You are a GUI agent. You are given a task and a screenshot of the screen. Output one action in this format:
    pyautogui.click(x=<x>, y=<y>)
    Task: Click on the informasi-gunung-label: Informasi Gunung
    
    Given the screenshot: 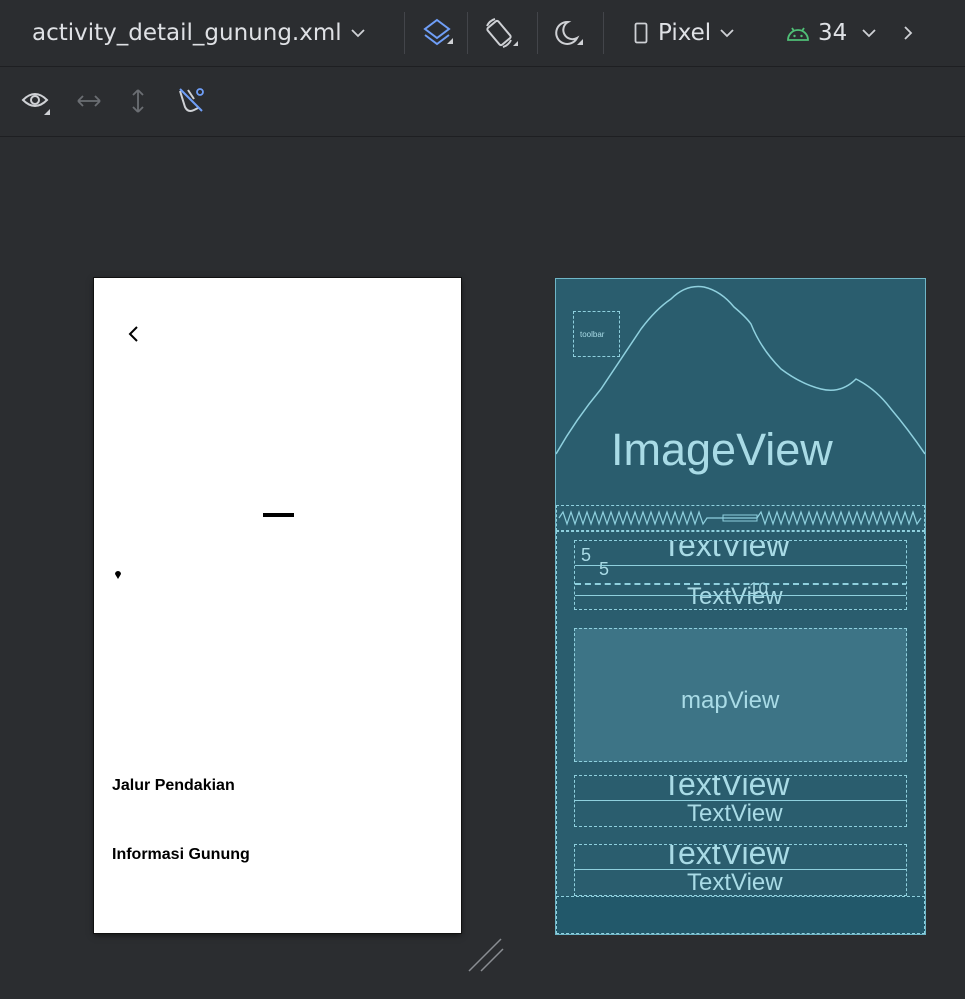 What is the action you would take?
    pyautogui.click(x=181, y=854)
    